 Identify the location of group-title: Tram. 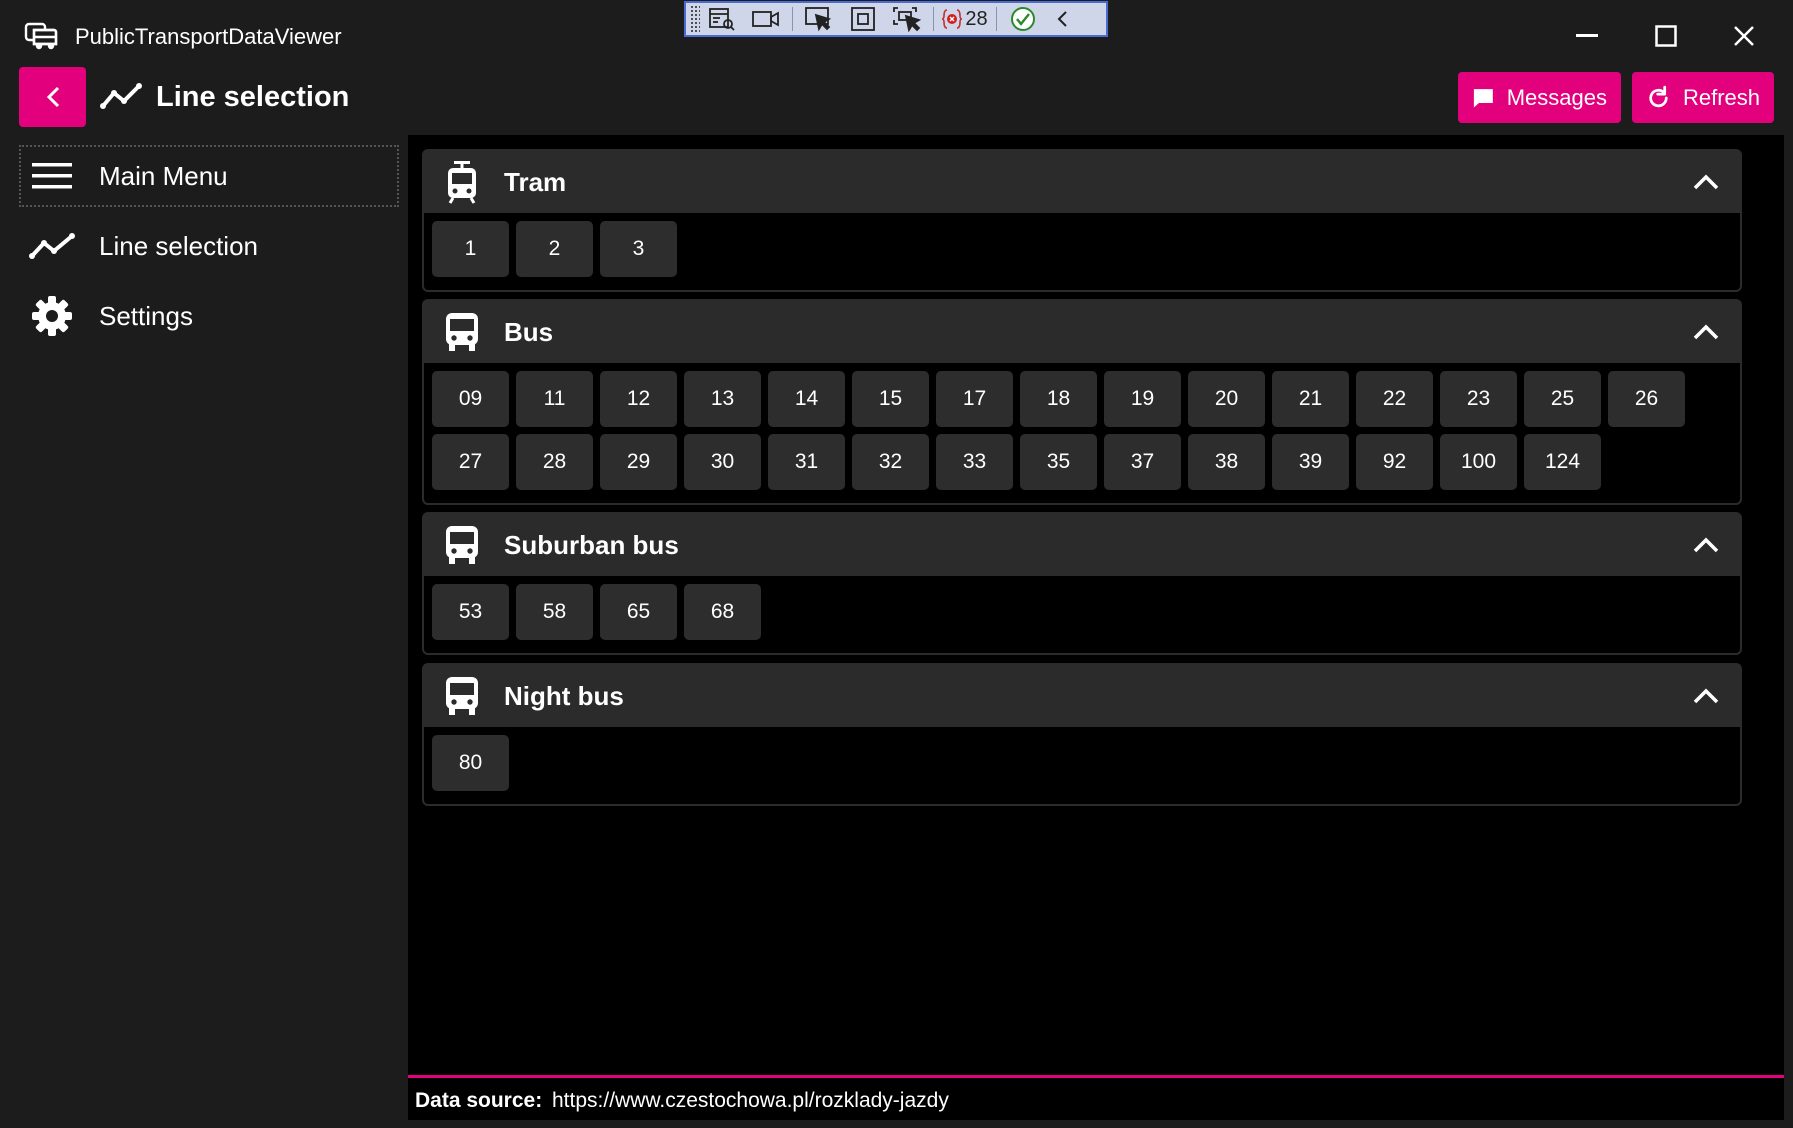
(535, 181).